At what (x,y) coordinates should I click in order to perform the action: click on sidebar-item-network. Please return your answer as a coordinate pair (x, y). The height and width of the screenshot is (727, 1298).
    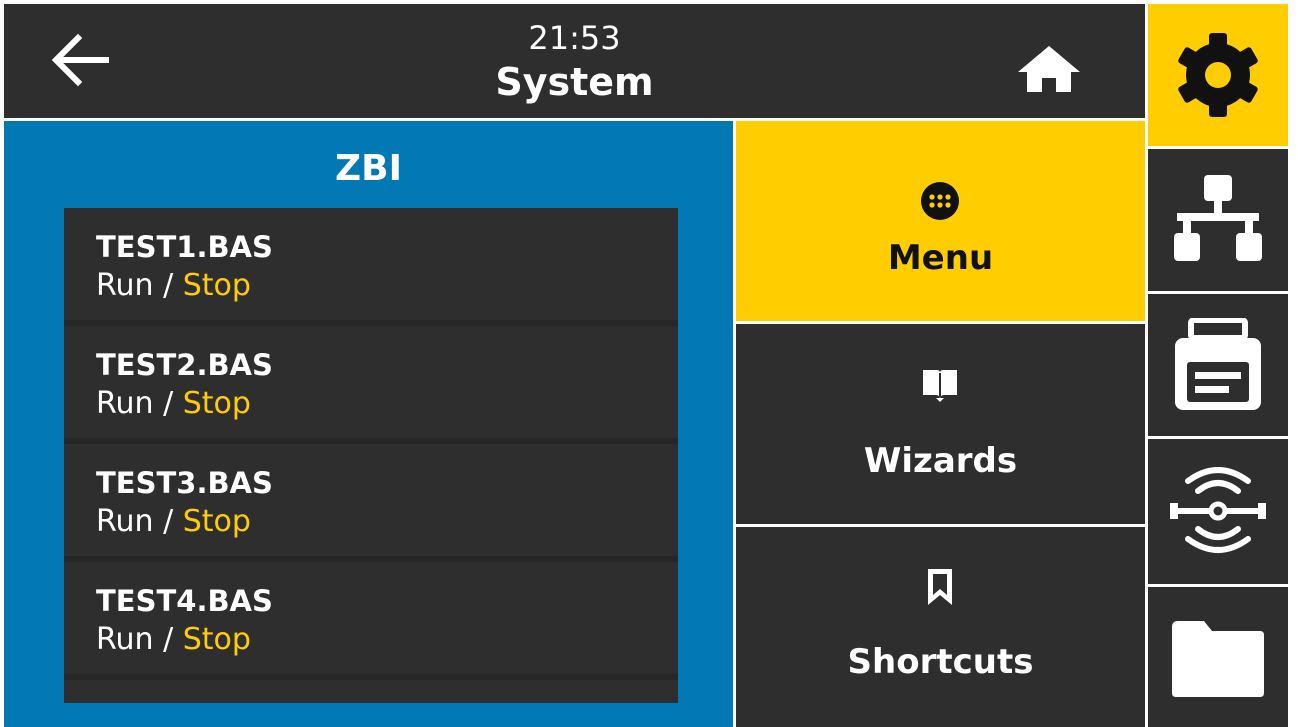
    Looking at the image, I should click on (1218, 220).